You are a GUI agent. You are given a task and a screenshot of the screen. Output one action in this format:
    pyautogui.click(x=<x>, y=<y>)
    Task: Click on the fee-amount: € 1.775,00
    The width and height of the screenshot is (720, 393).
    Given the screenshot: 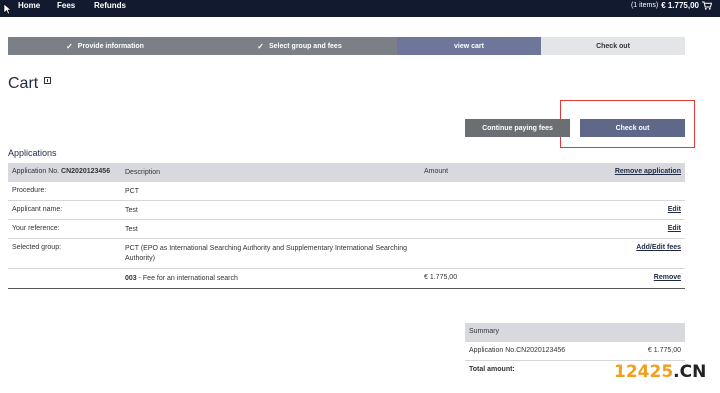 What is the action you would take?
    pyautogui.click(x=441, y=277)
    